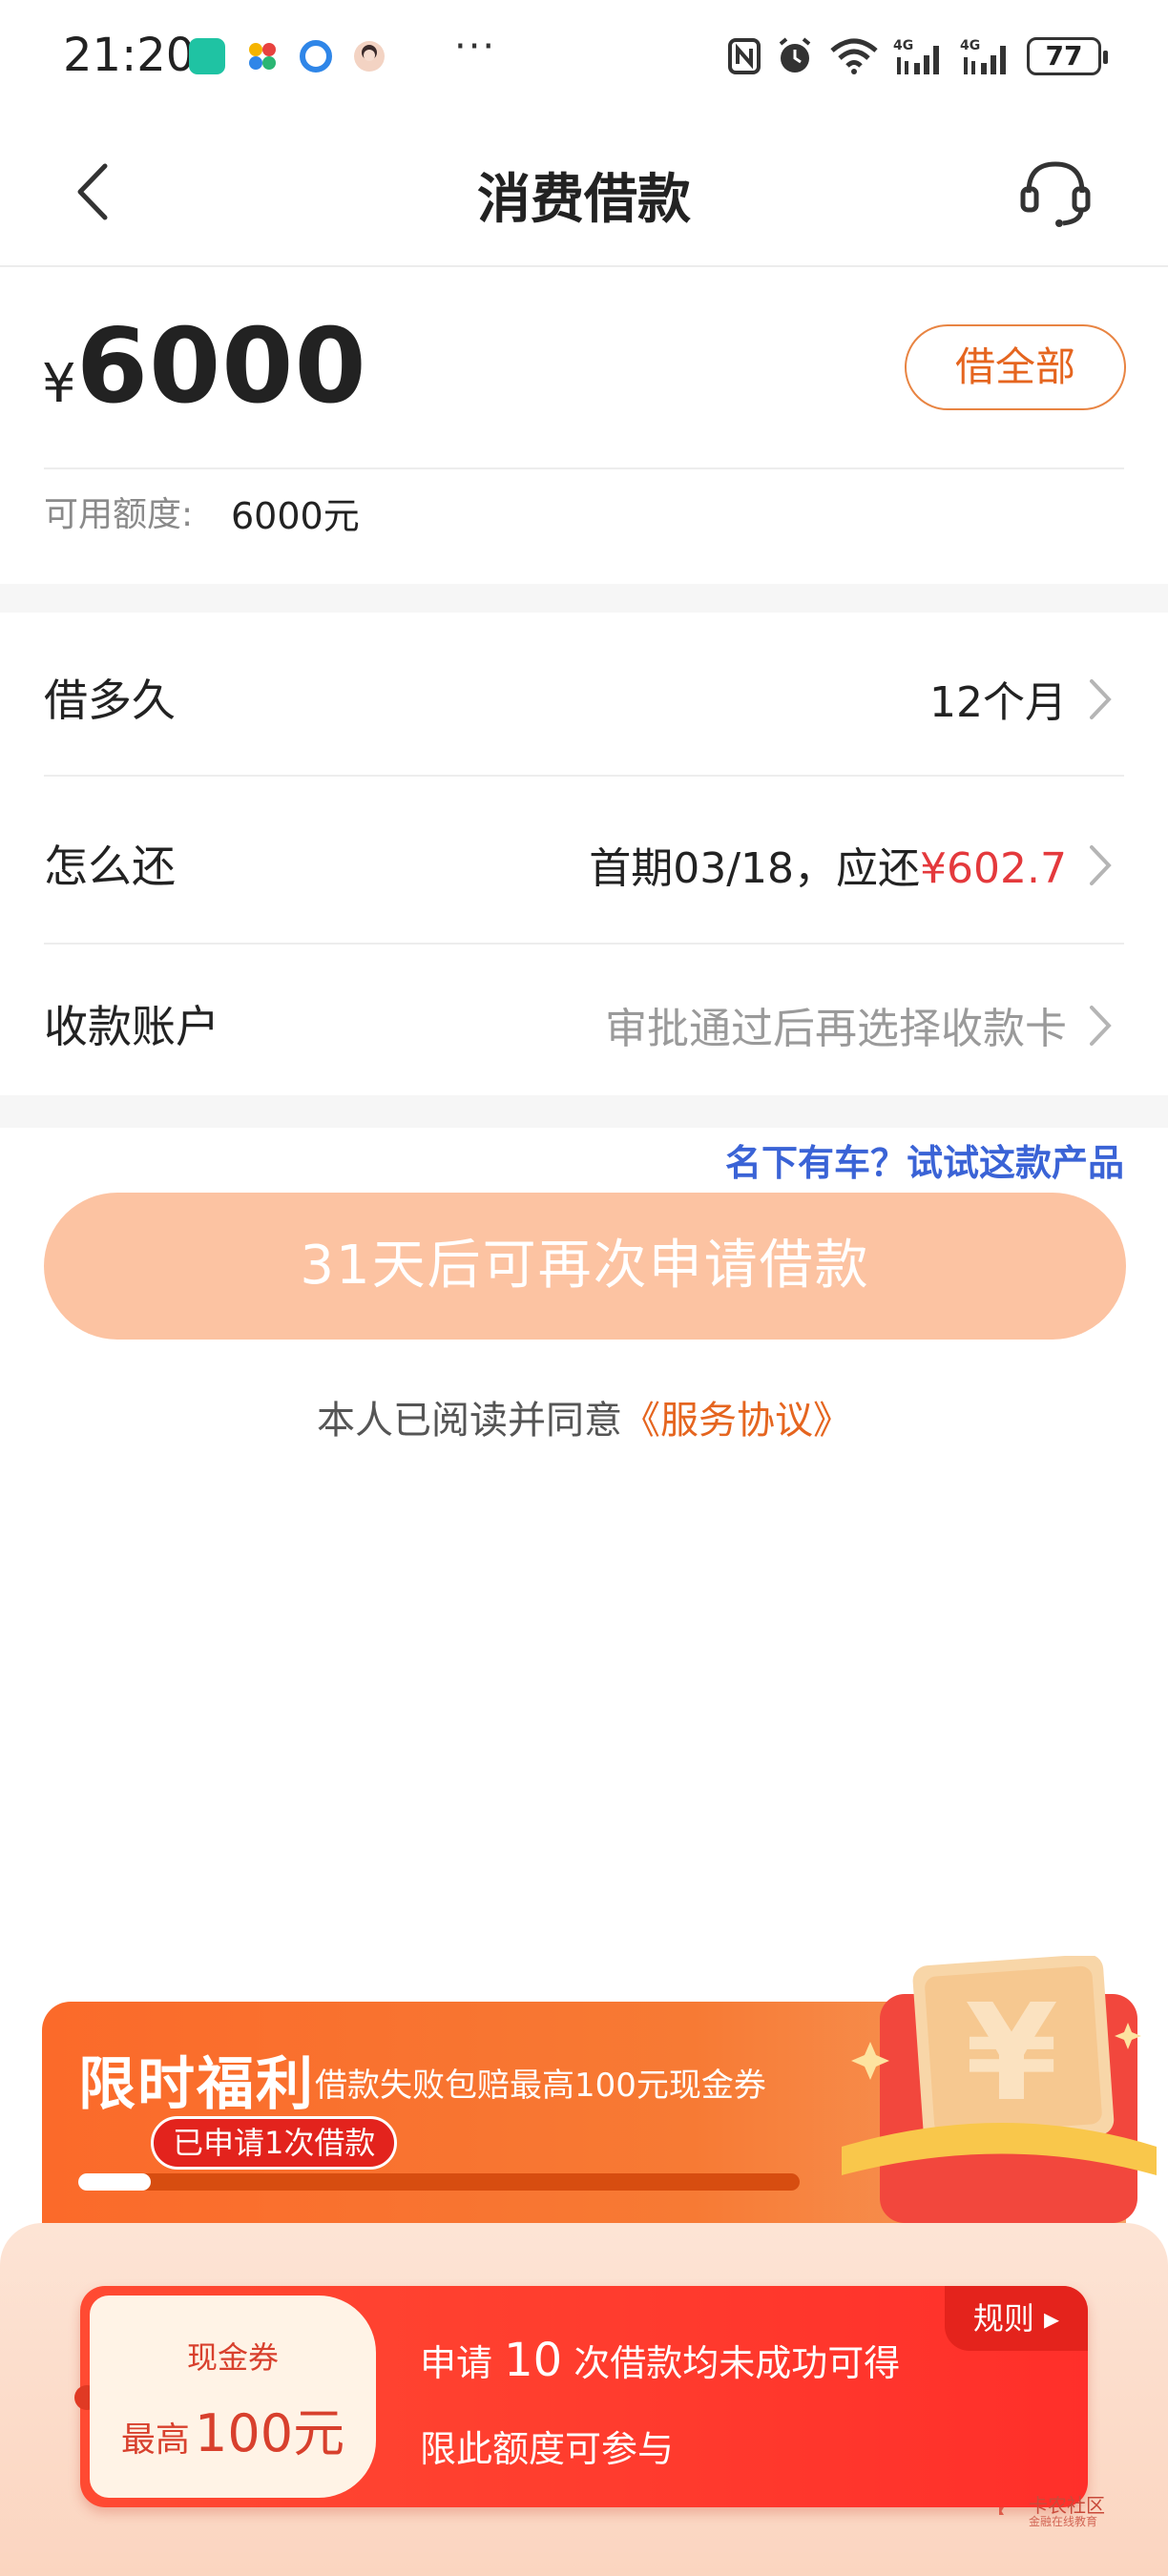  I want to click on agreement-text: 本人已阅读并同意《服务协议》, so click(584, 1416).